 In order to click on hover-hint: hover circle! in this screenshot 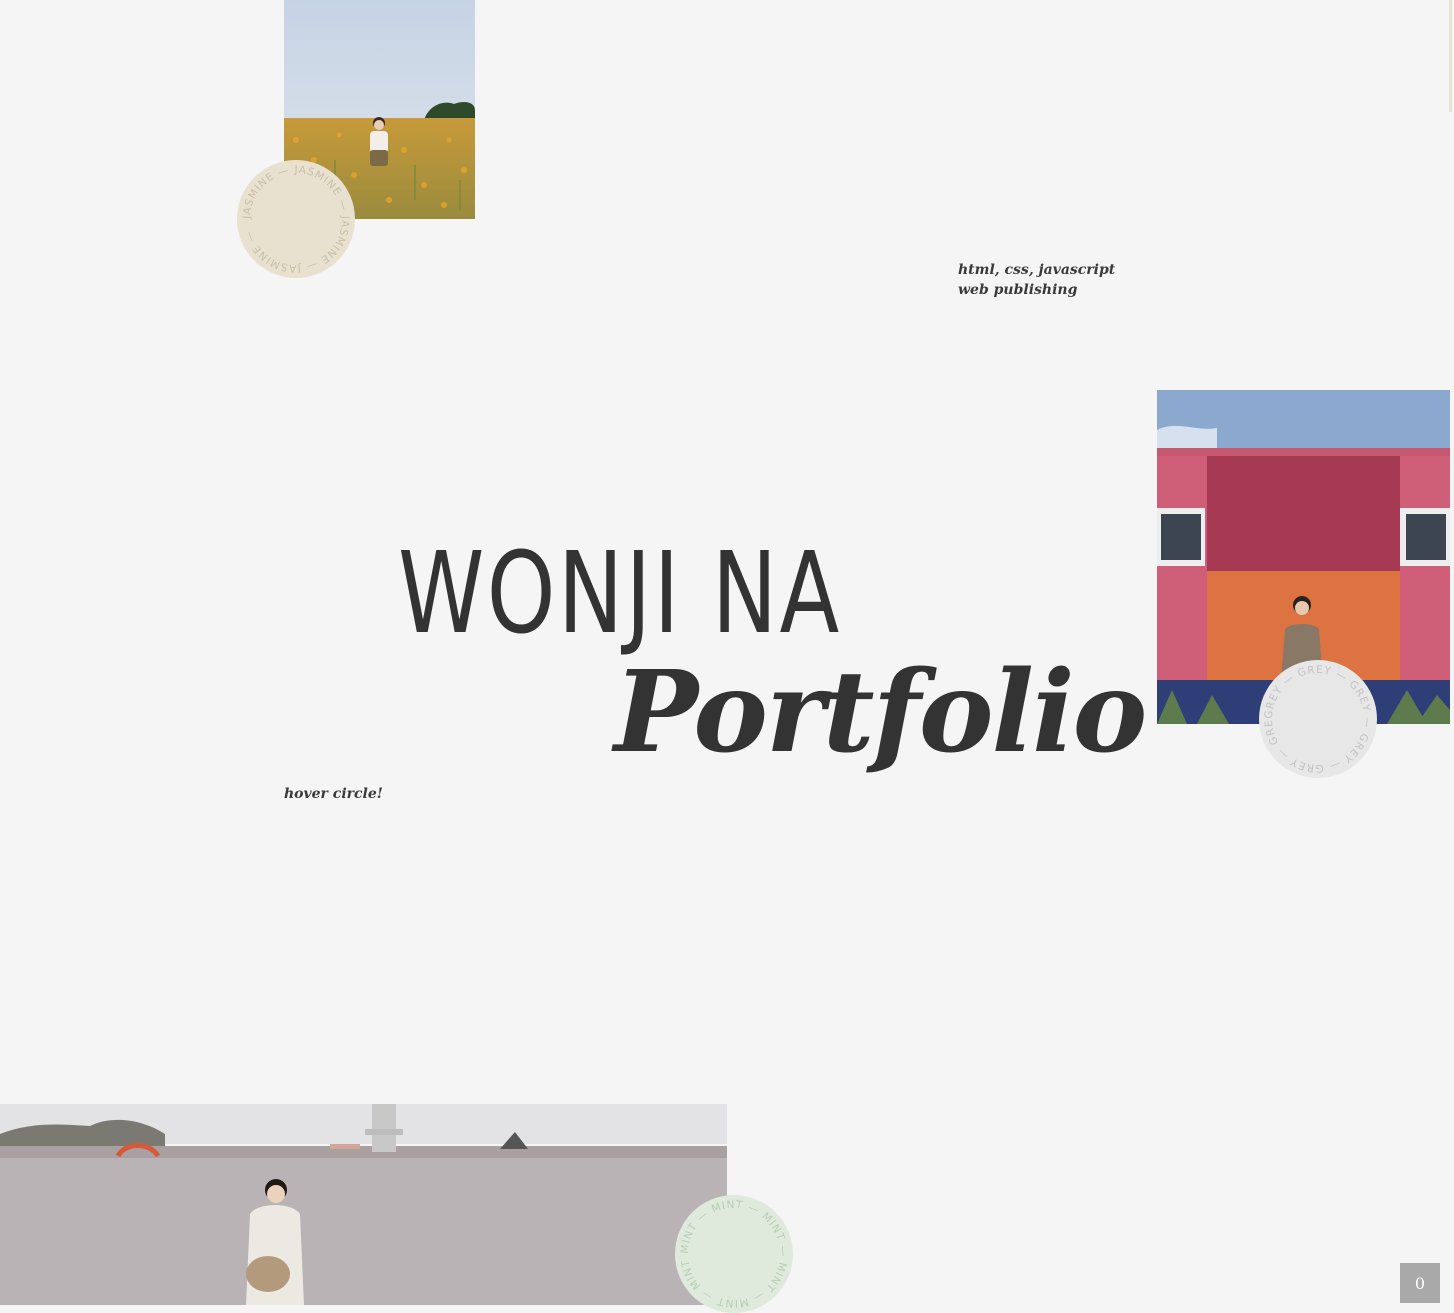, I will do `click(333, 794)`.